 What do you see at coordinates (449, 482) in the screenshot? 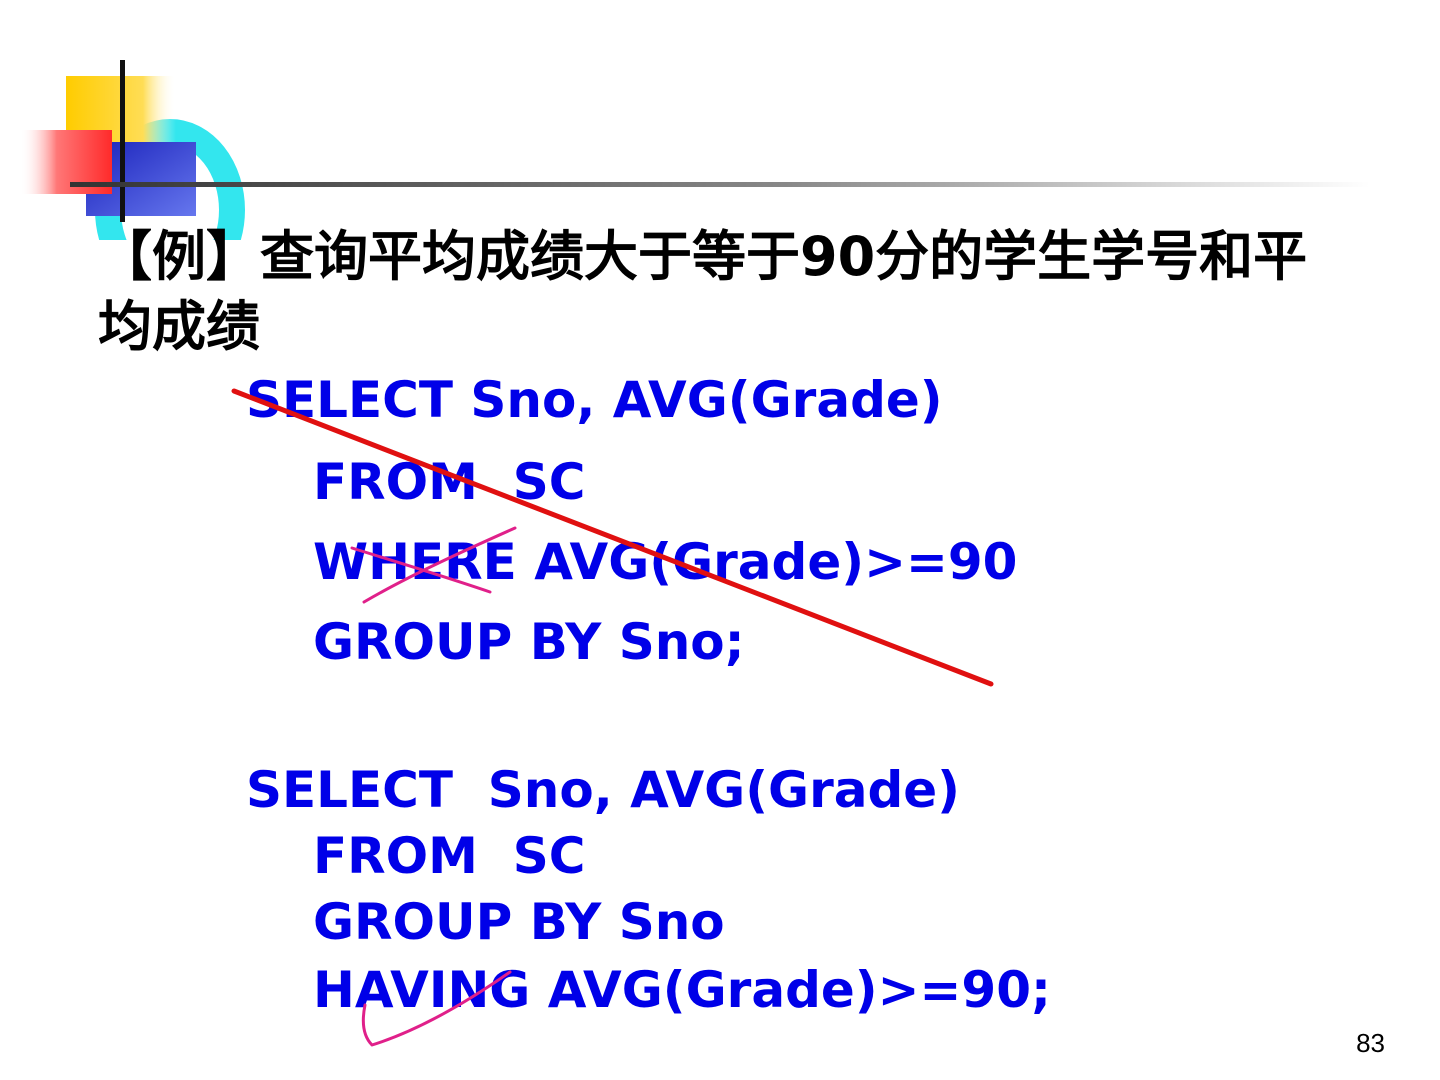
I see `wrong-query-line-2: FROM SC` at bounding box center [449, 482].